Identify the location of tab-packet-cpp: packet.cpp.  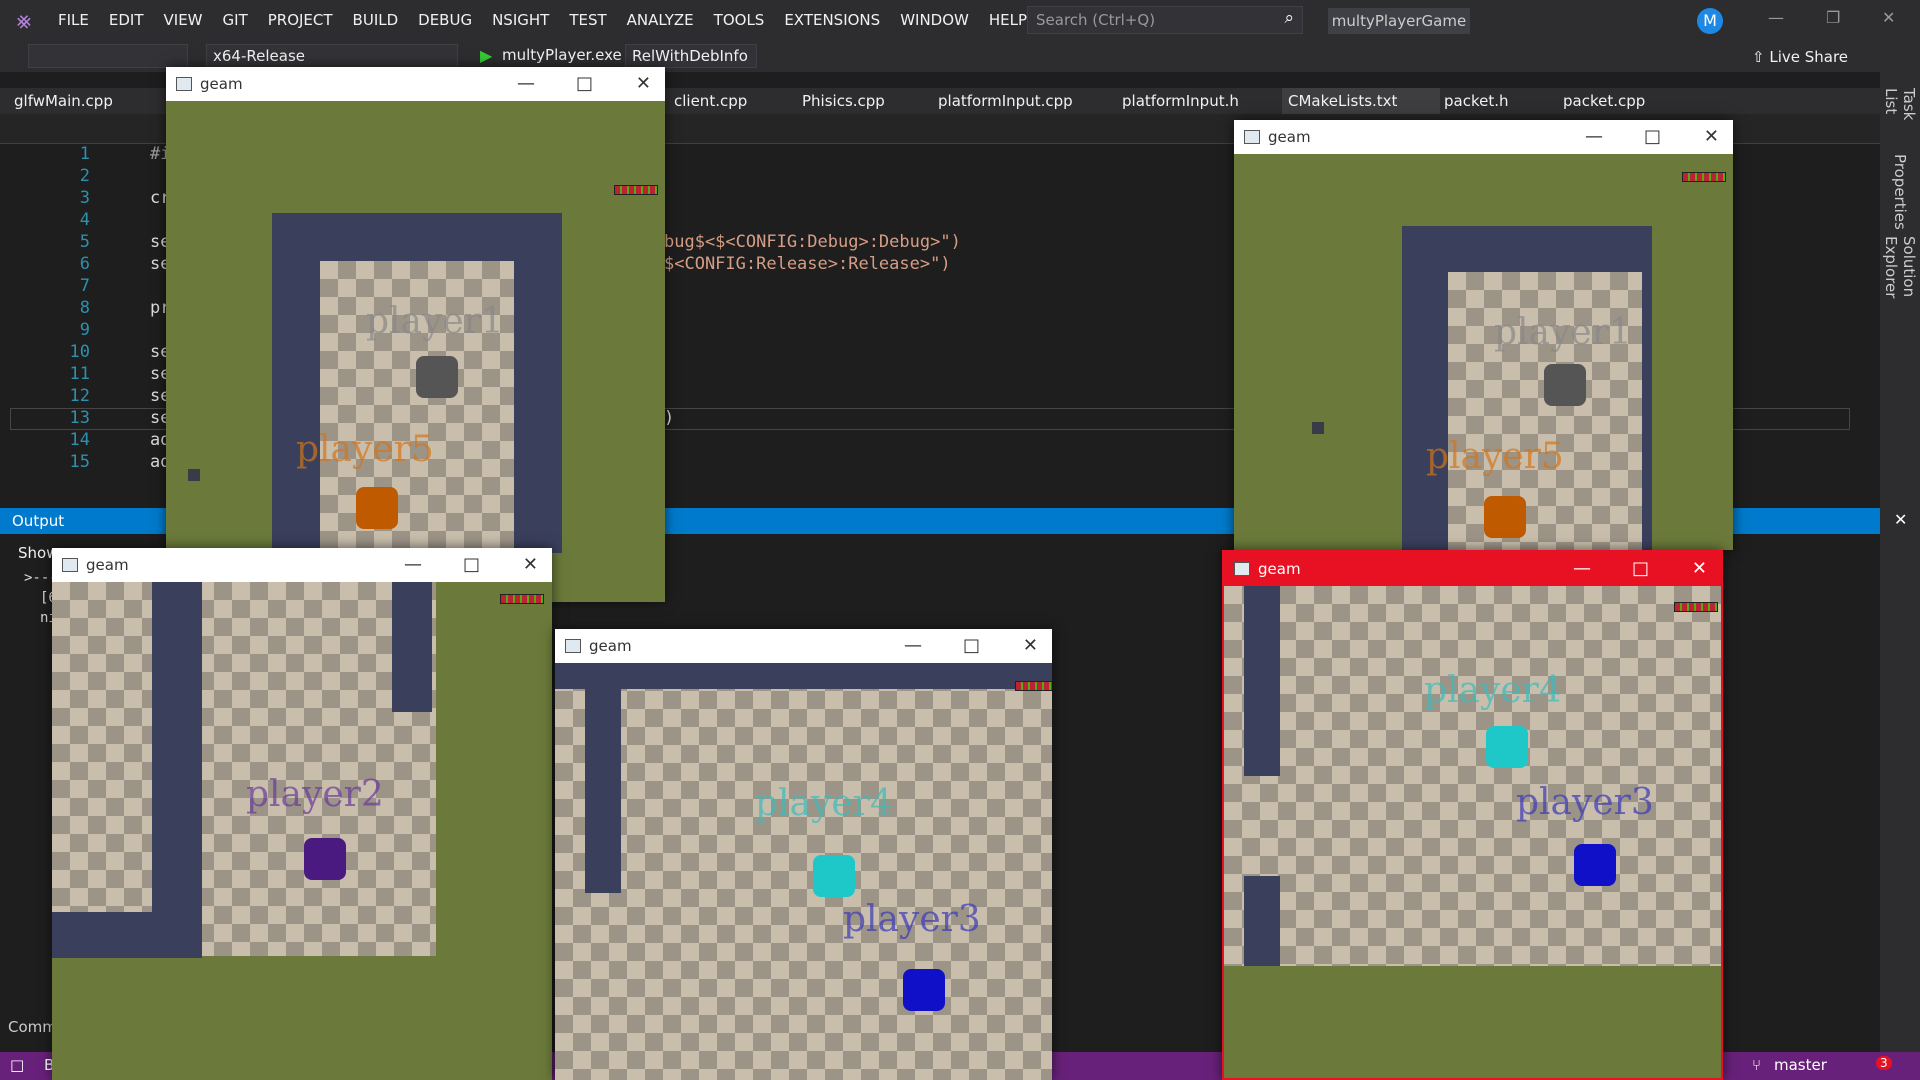
(1604, 101).